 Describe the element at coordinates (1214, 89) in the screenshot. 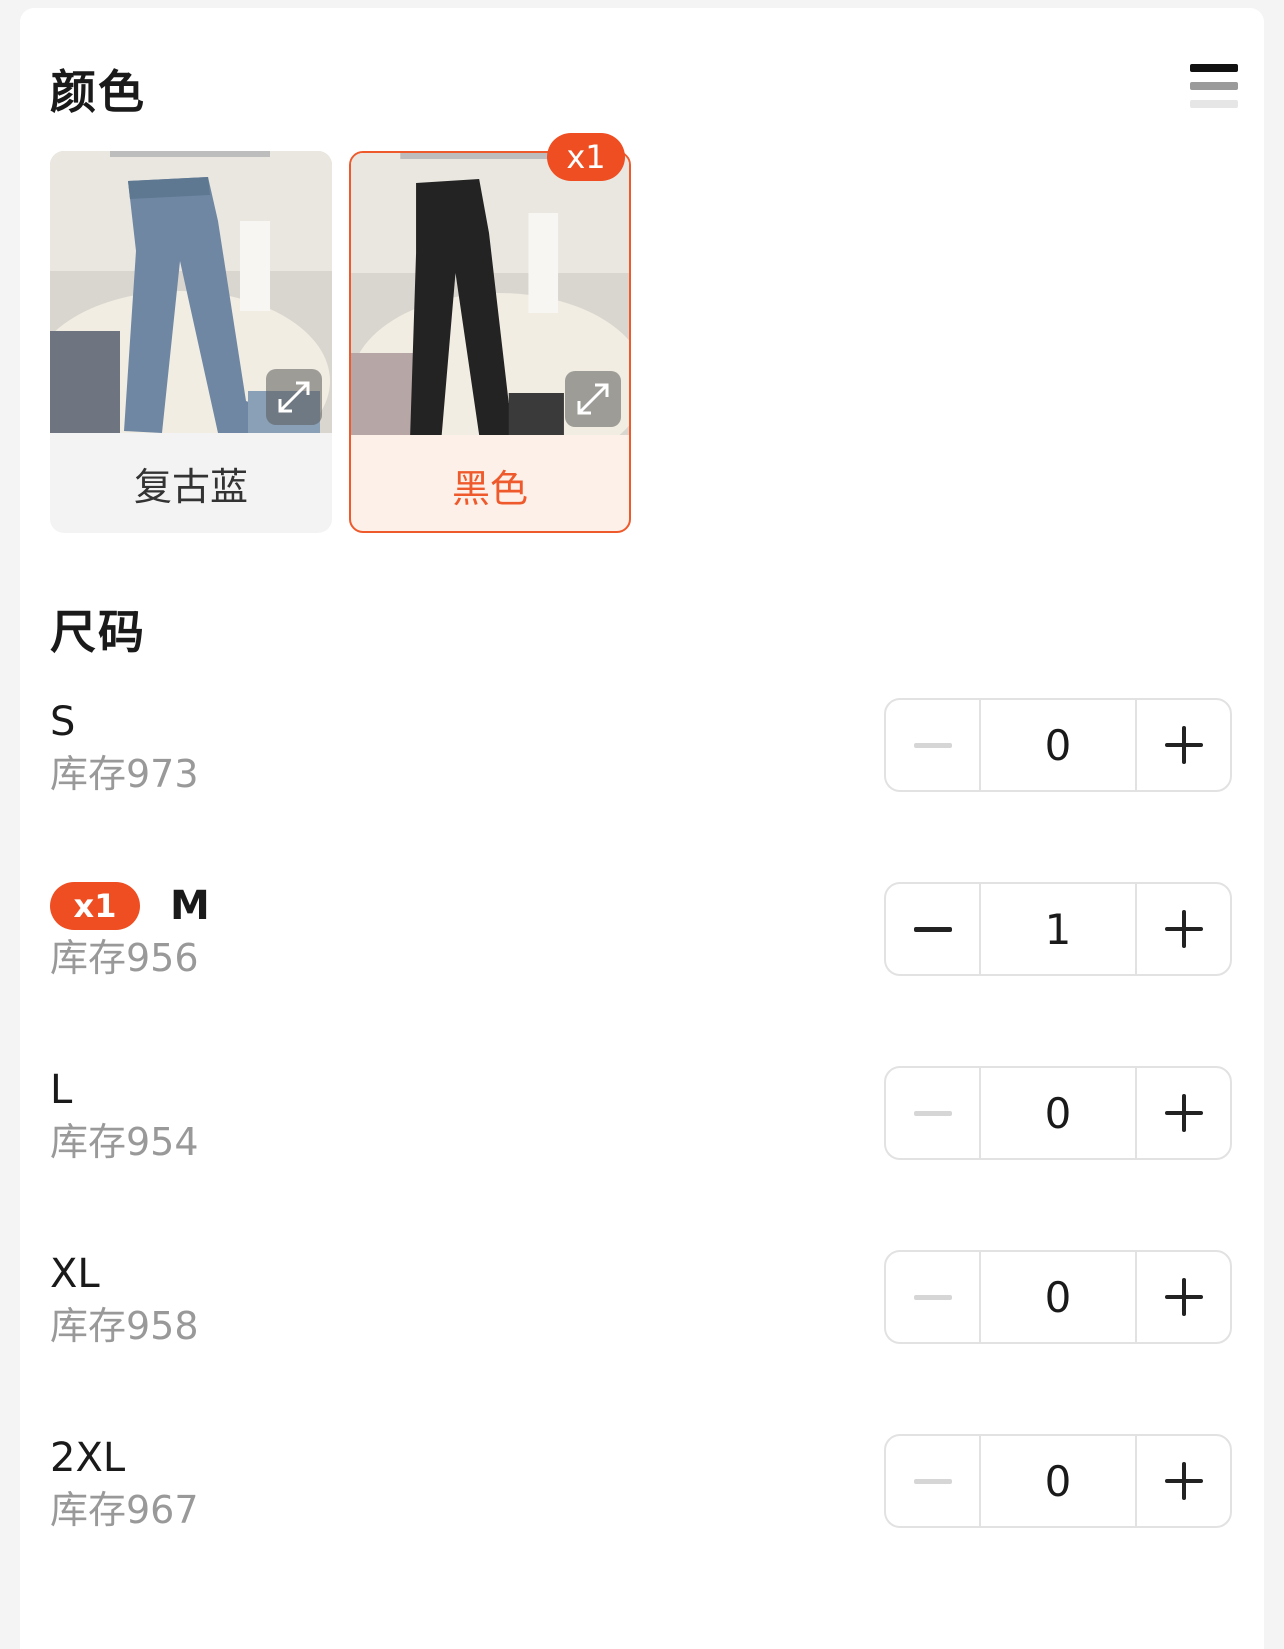

I see `menu-icon` at that location.